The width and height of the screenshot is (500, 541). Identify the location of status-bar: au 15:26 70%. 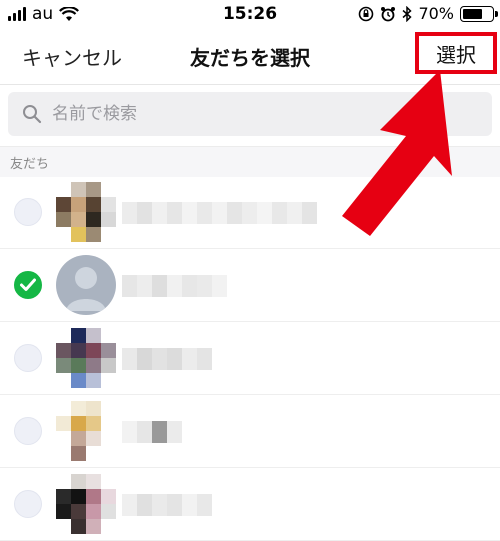
(250, 14).